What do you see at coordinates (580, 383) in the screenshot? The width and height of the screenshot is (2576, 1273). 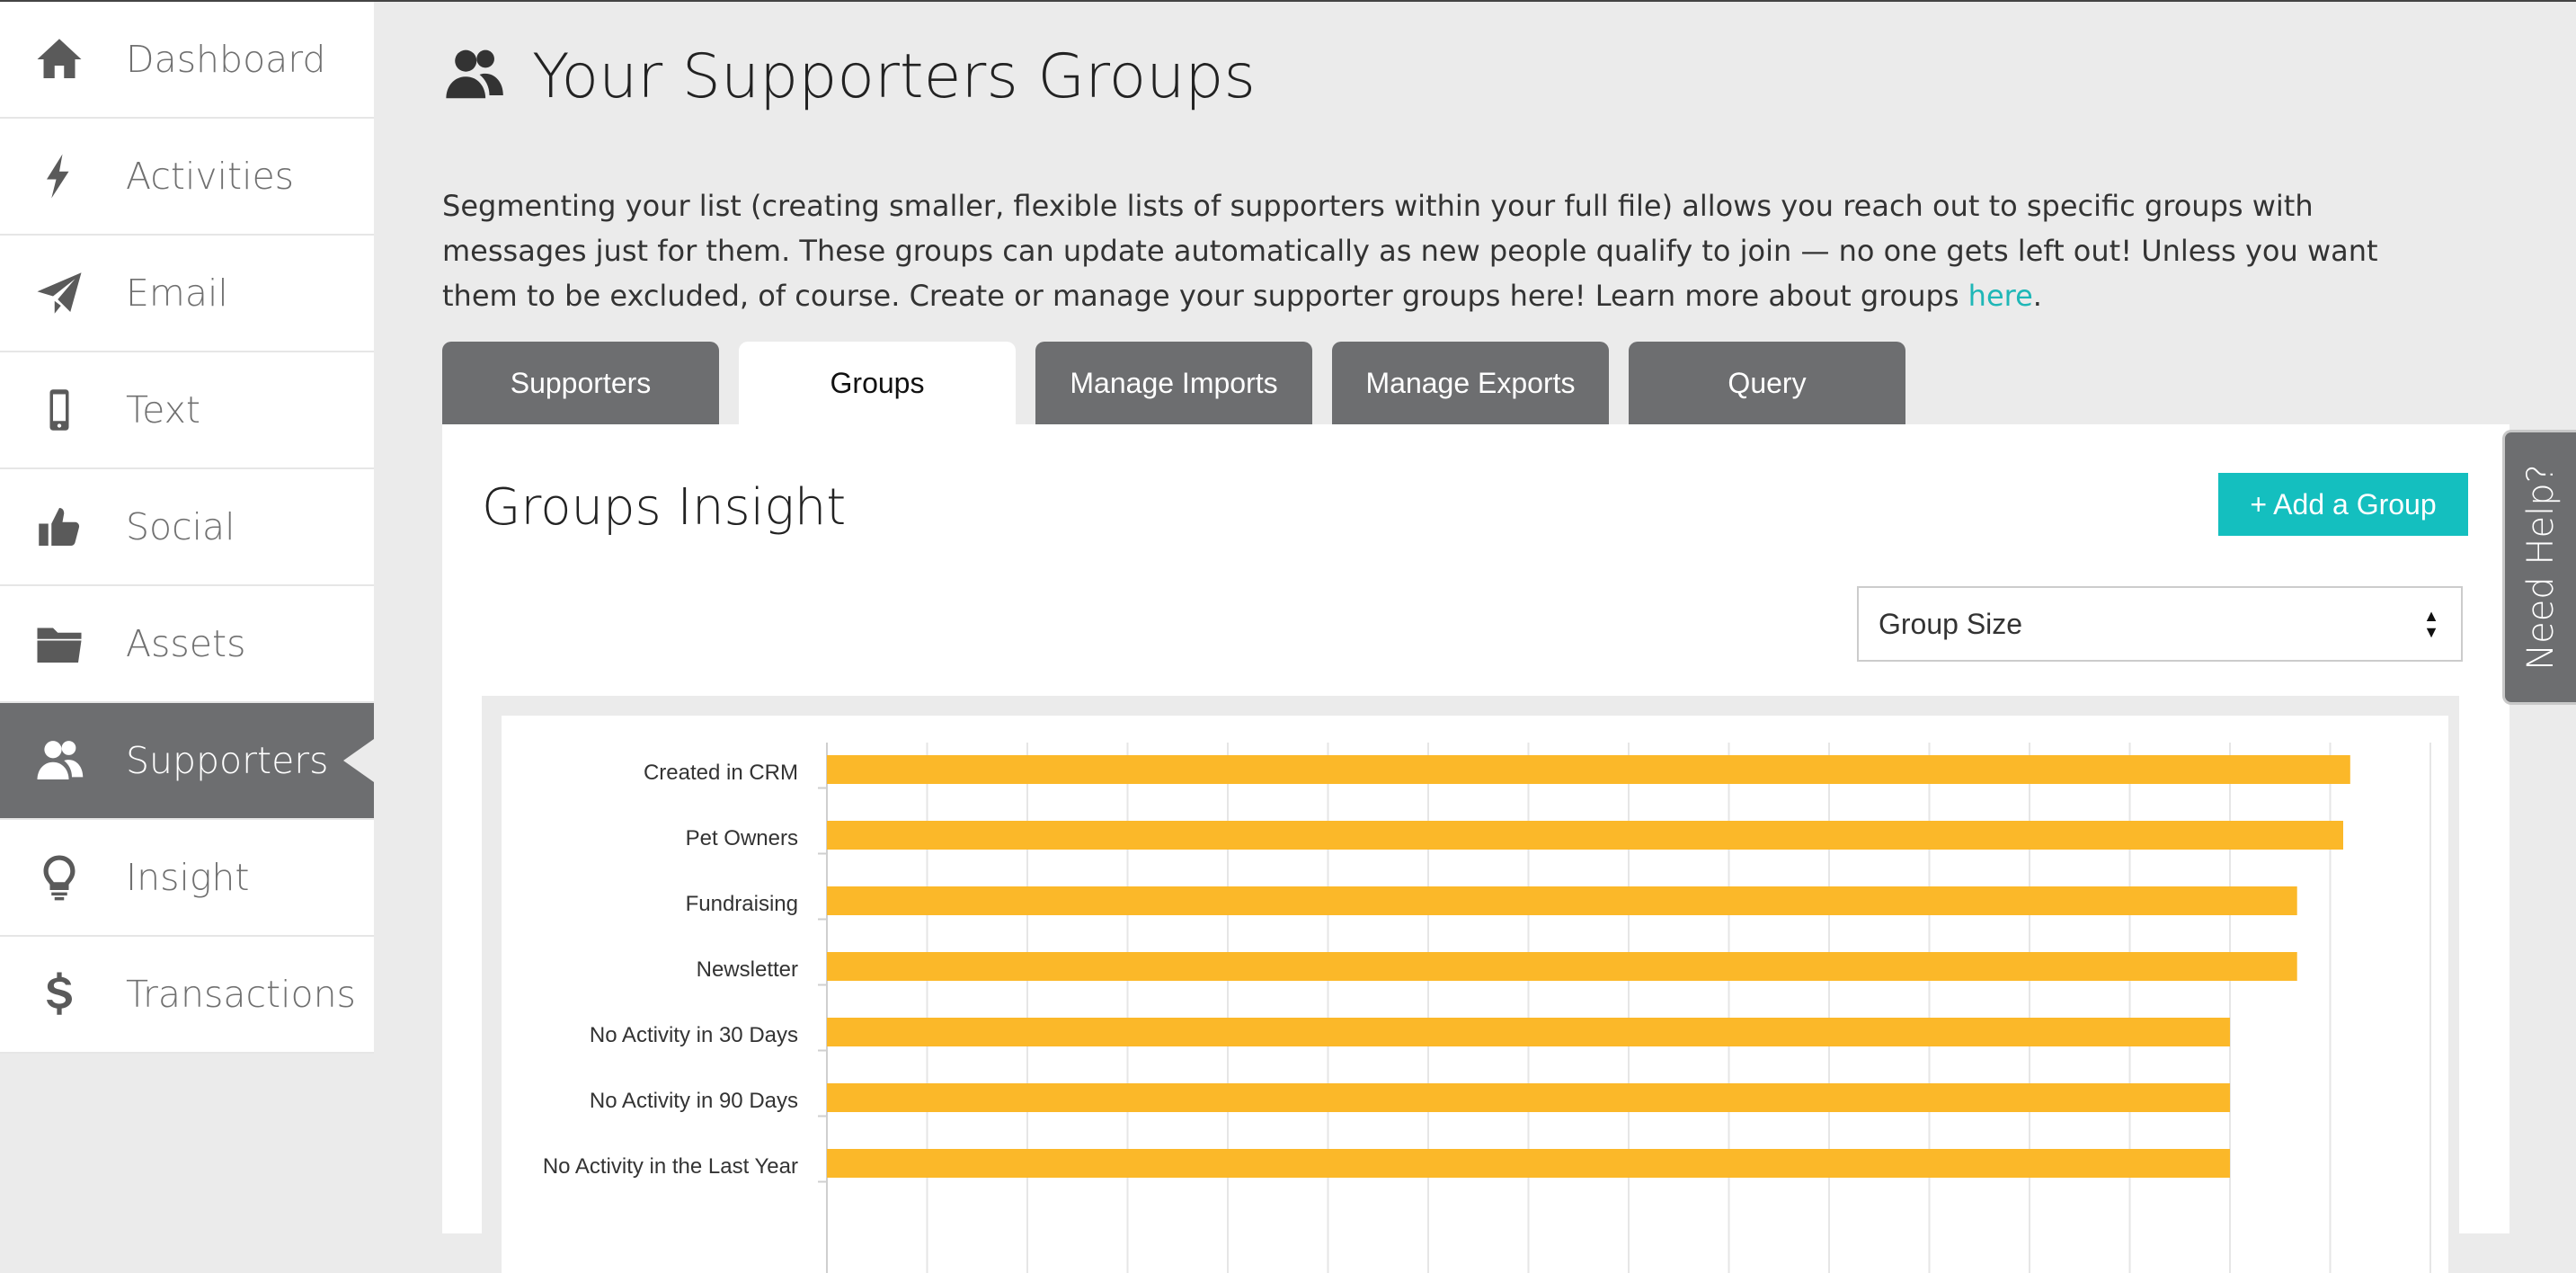 I see `tab-supporters: Supporters` at bounding box center [580, 383].